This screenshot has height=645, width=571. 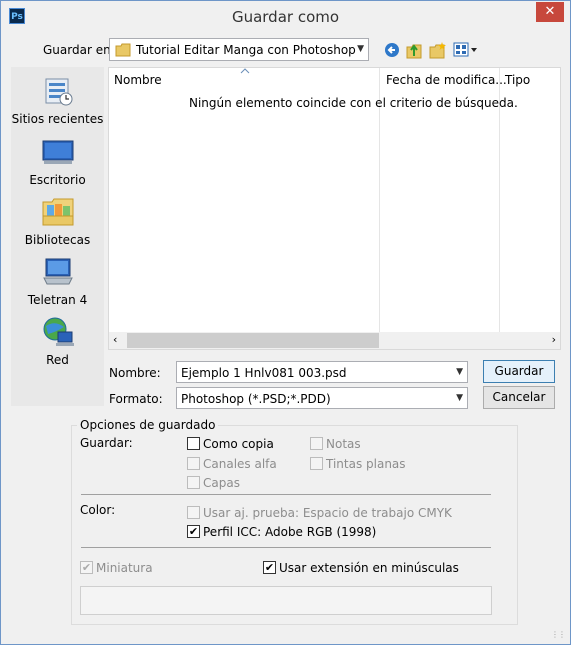 I want to click on back-icon, so click(x=392, y=50).